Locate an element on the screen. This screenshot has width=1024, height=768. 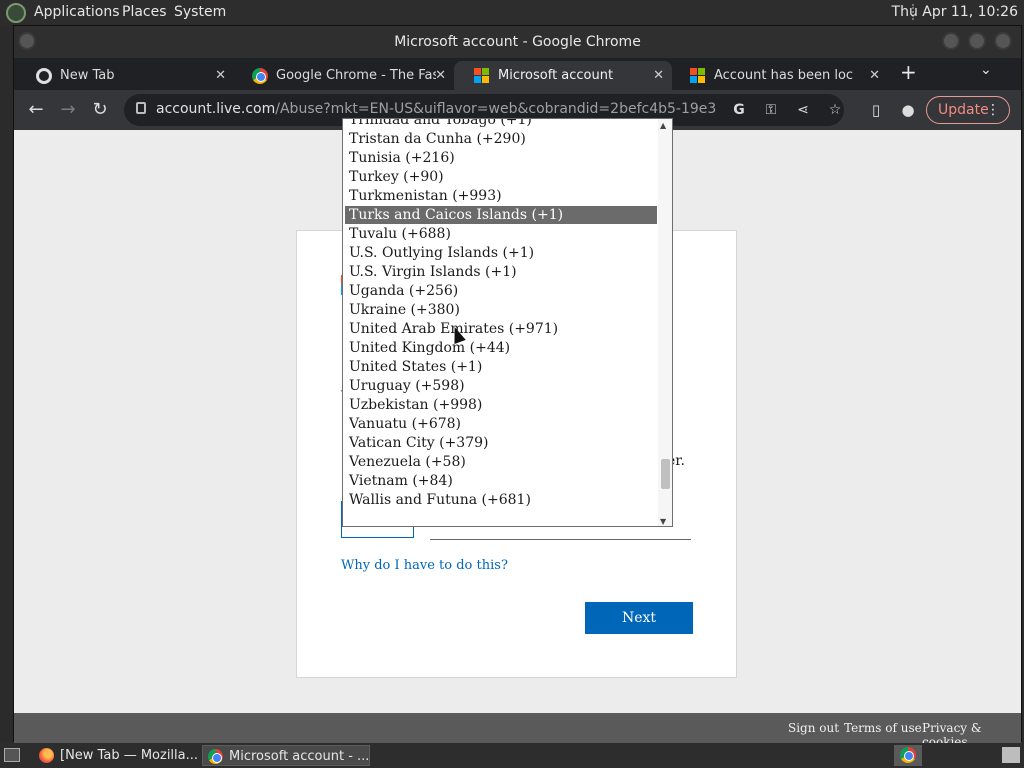
maximize-icon is located at coordinates (977, 41).